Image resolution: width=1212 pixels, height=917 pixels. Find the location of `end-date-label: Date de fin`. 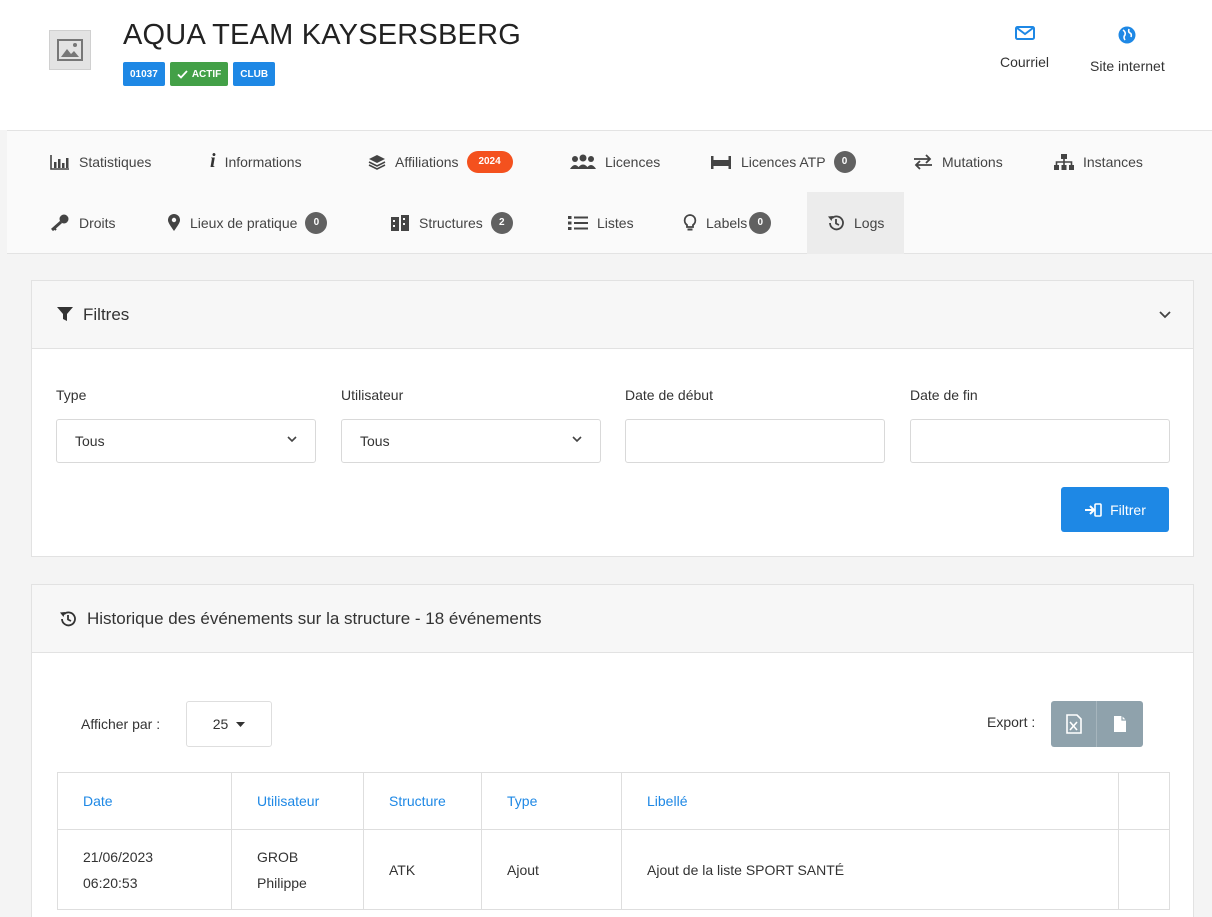

end-date-label: Date de fin is located at coordinates (944, 395).